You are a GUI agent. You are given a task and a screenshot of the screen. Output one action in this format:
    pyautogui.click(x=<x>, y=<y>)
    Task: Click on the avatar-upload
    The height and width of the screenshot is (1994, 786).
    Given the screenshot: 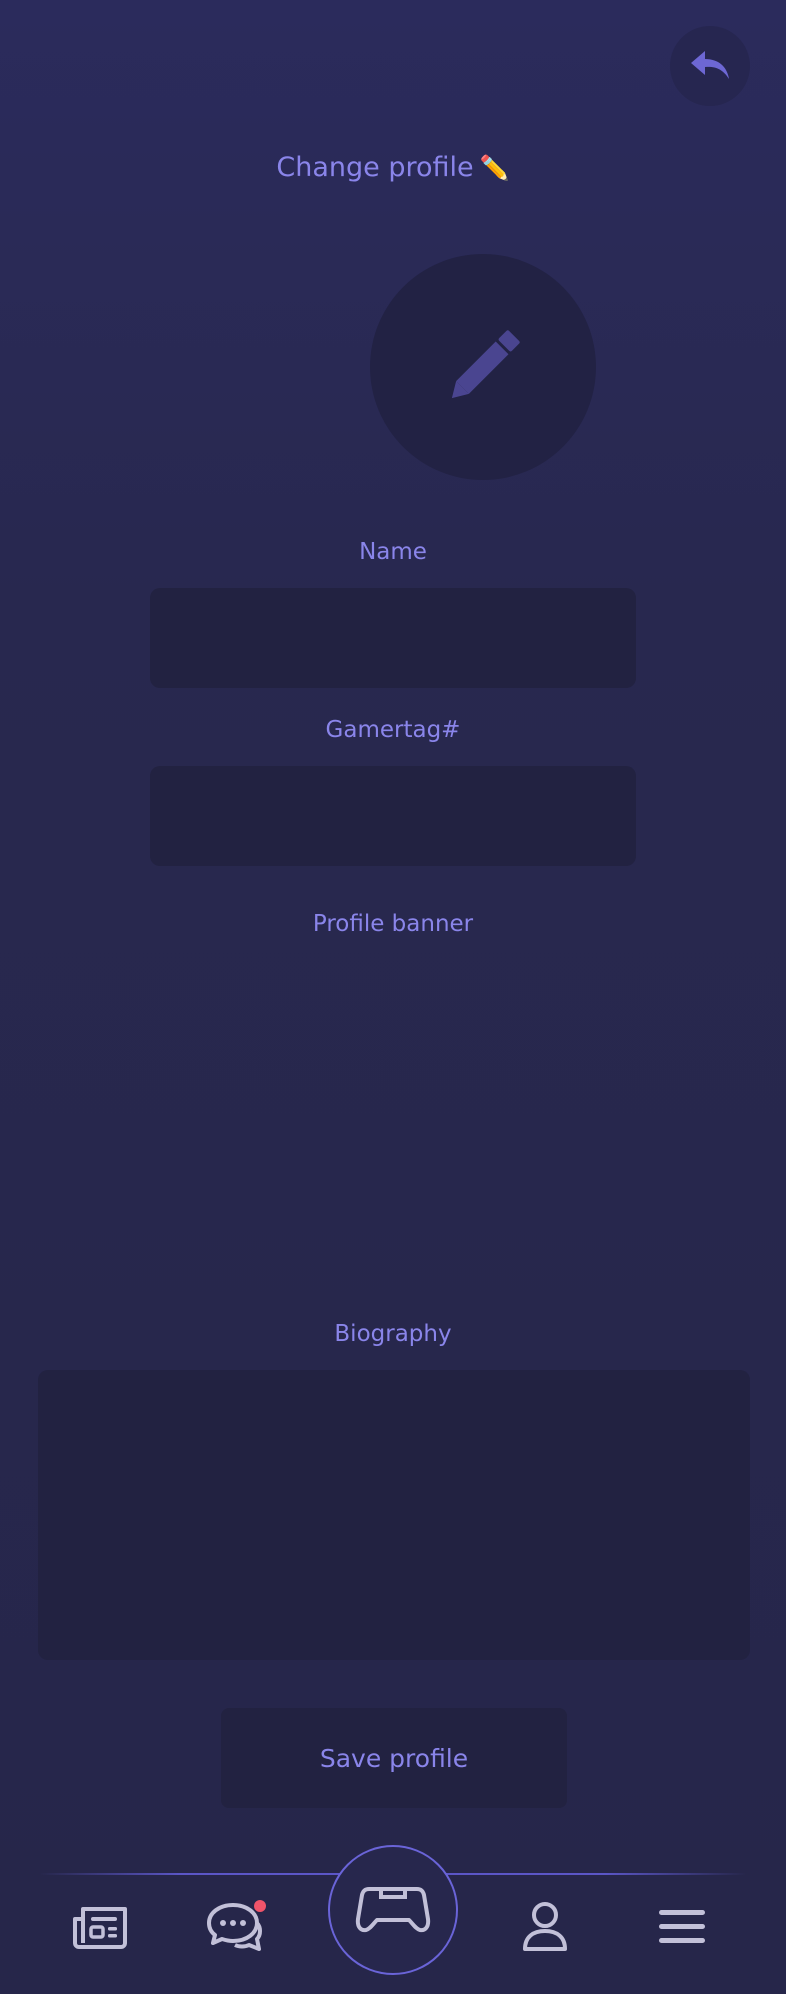 What is the action you would take?
    pyautogui.click(x=483, y=367)
    